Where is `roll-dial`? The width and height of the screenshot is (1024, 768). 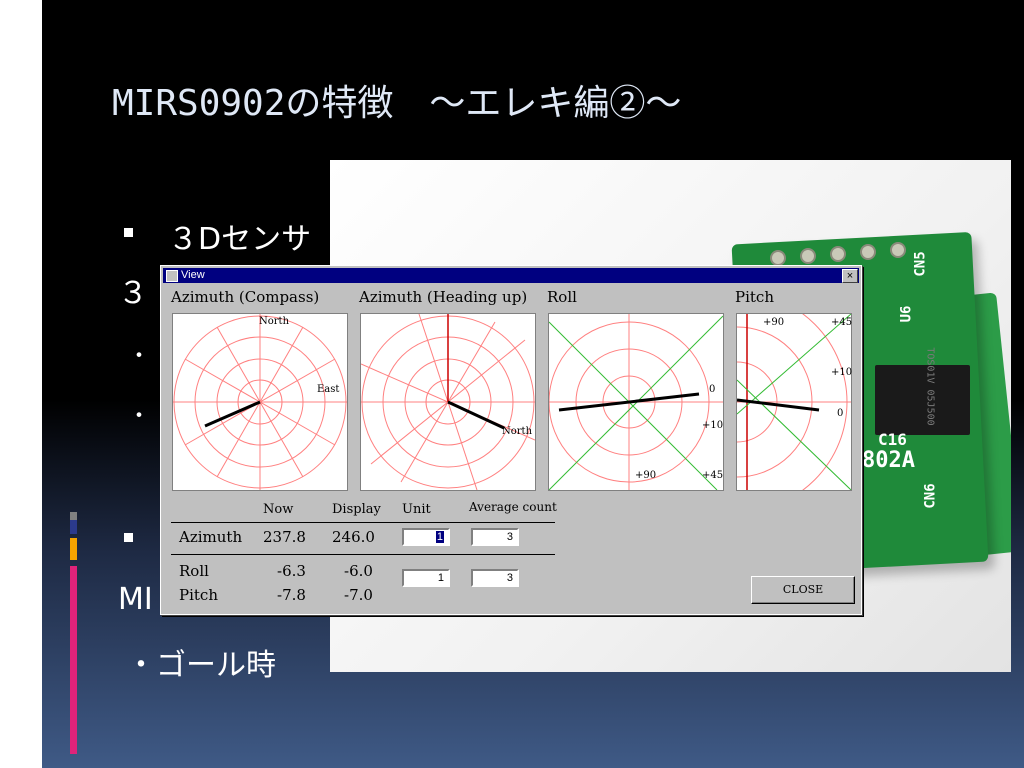
roll-dial is located at coordinates (636, 402).